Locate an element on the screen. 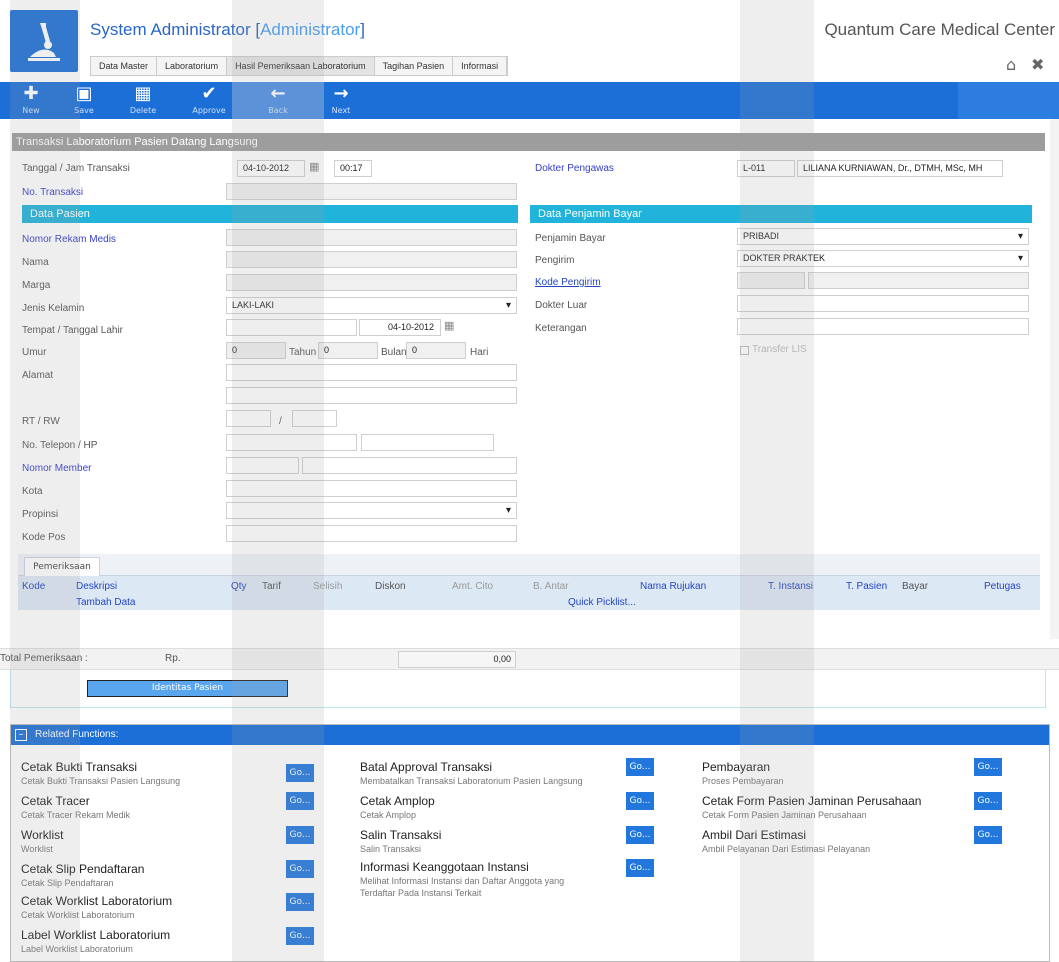  related-title: Informasi Keanggotaan Instansi is located at coordinates (444, 867).